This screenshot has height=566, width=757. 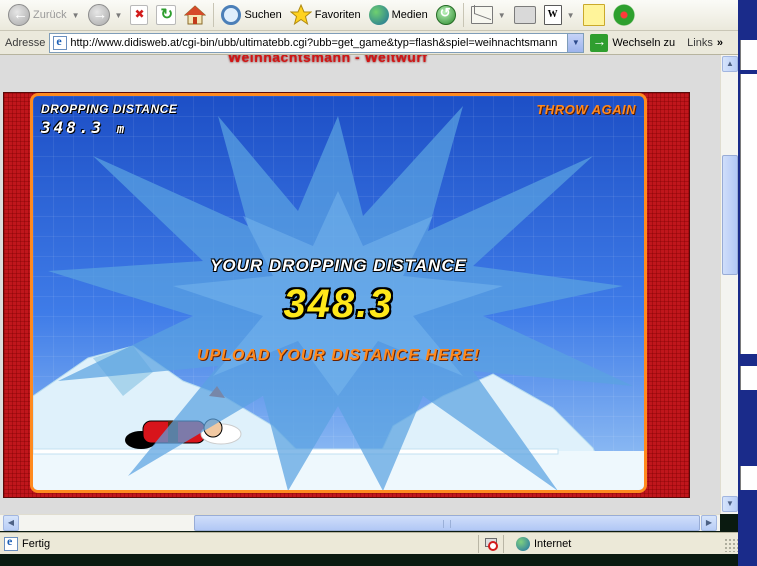 What do you see at coordinates (337, 15) in the screenshot?
I see `favorites-label: Favoriten` at bounding box center [337, 15].